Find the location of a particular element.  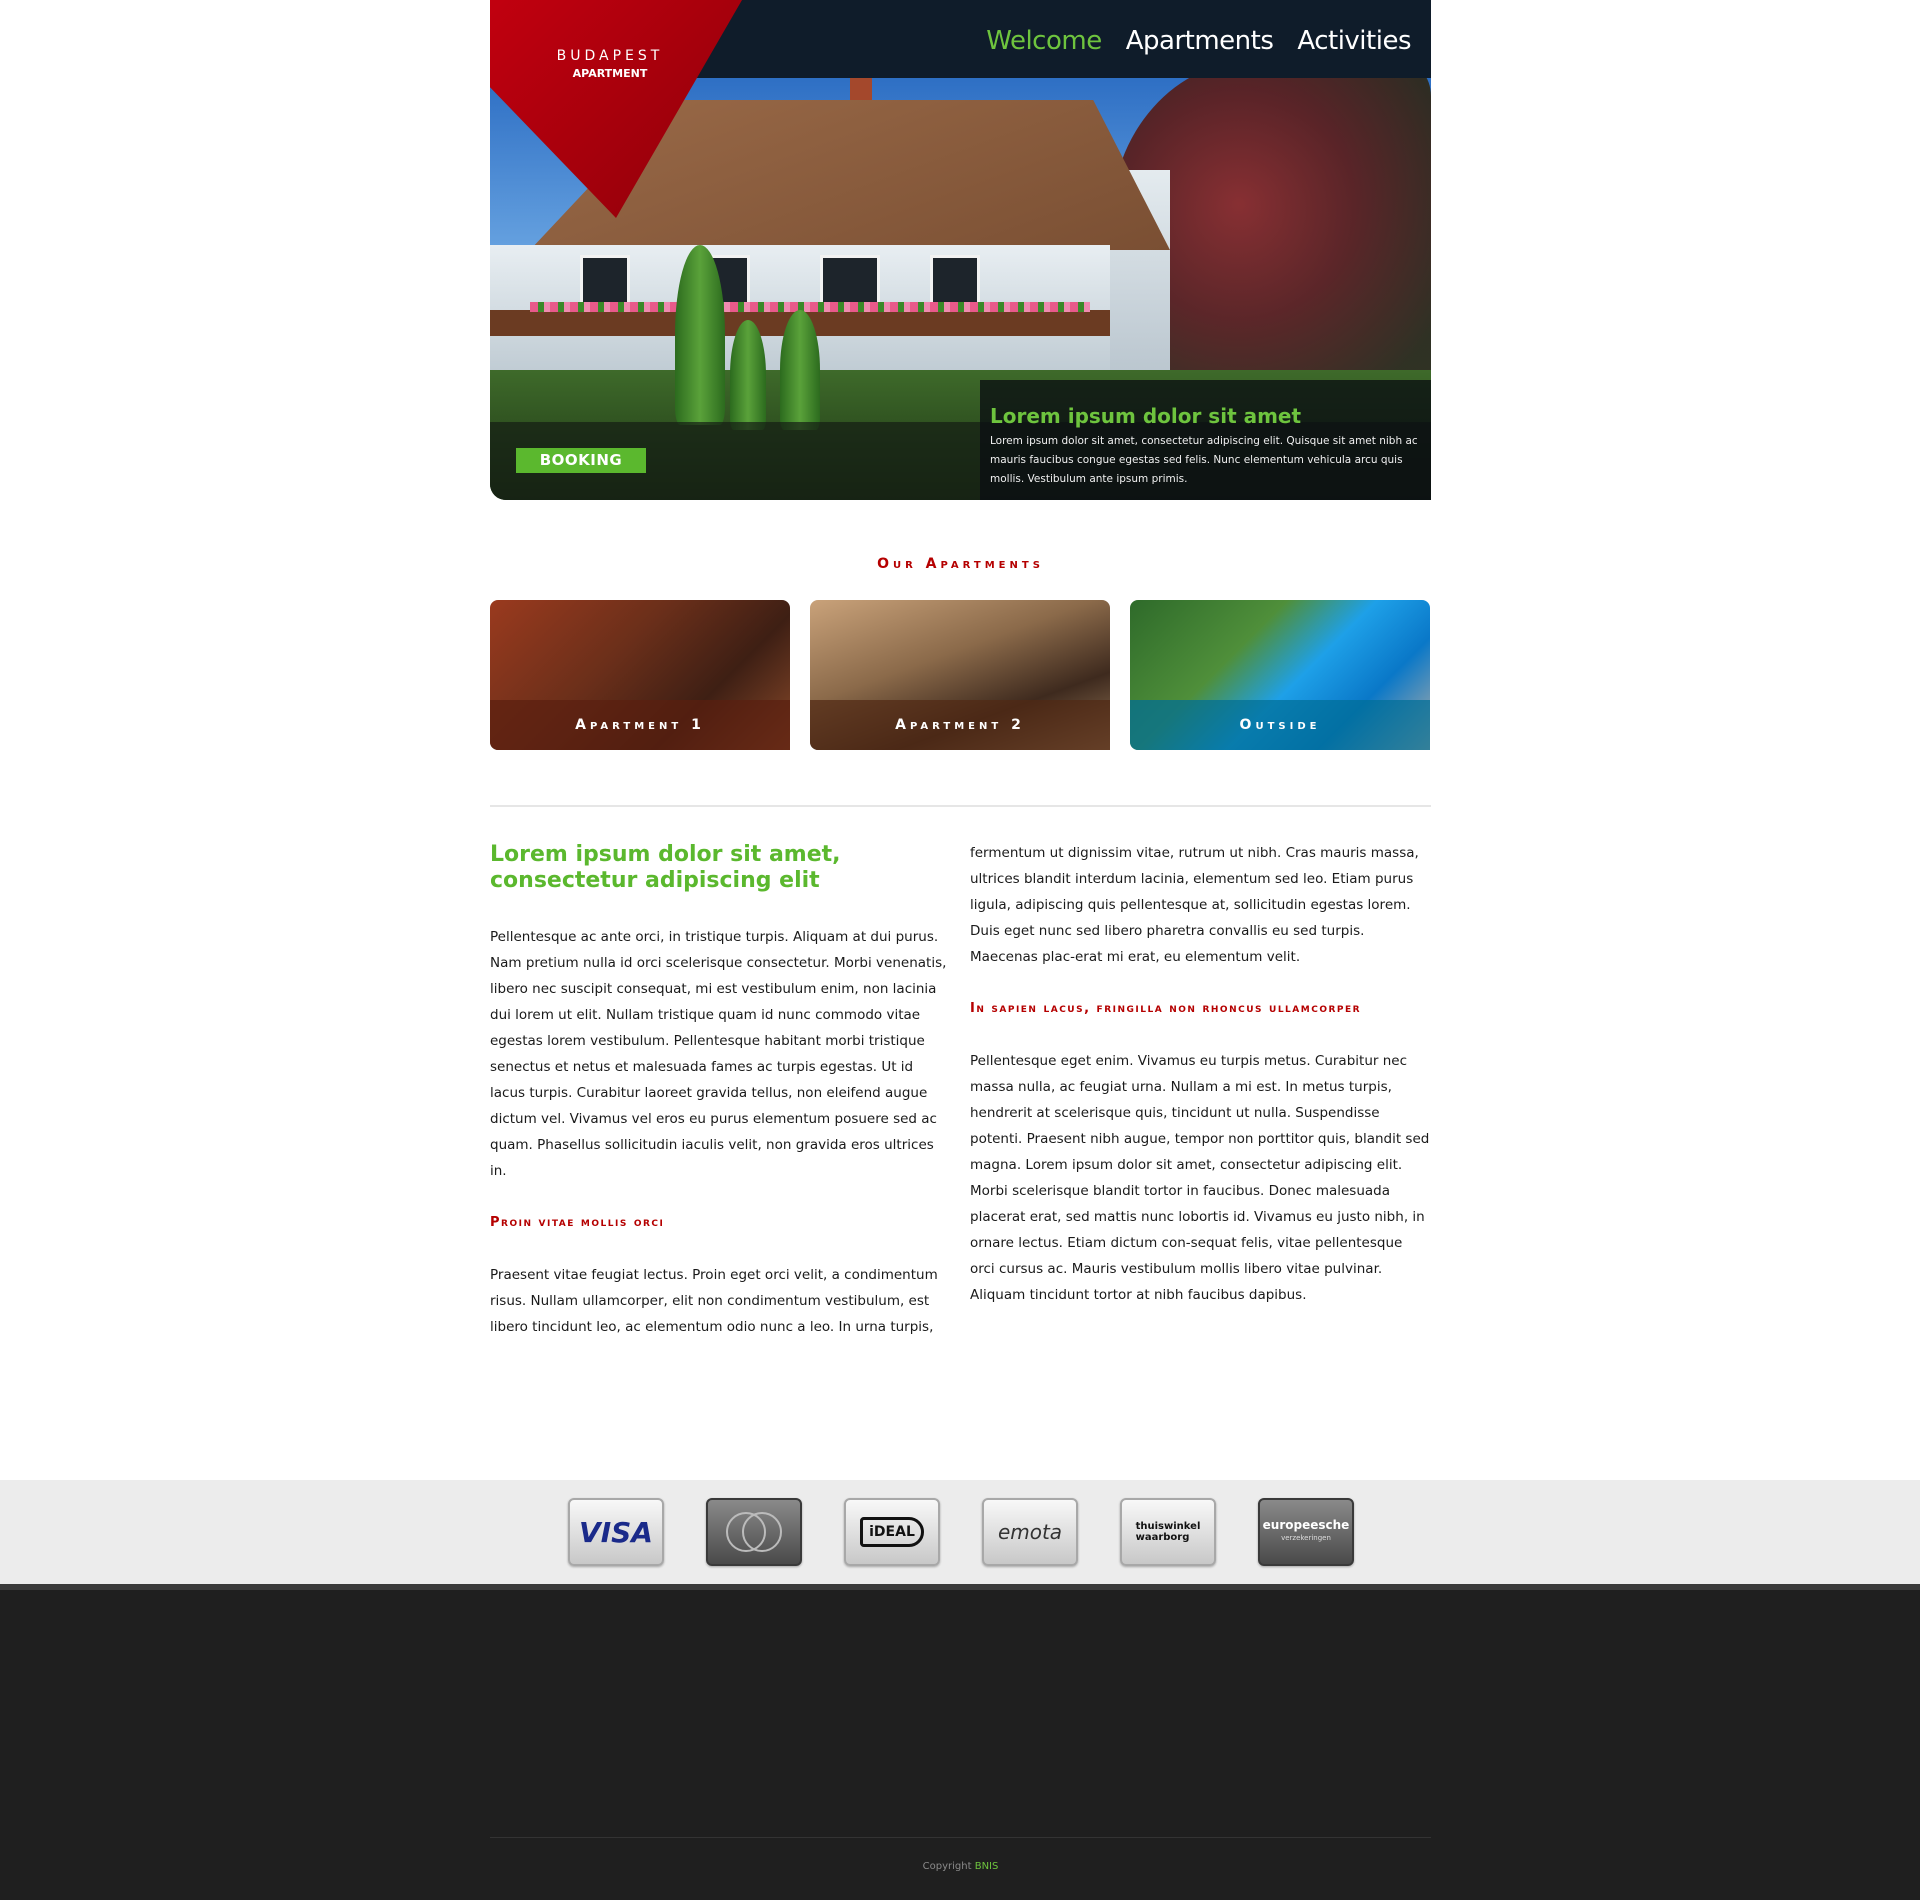

visa-logo: VISA is located at coordinates (616, 1532).